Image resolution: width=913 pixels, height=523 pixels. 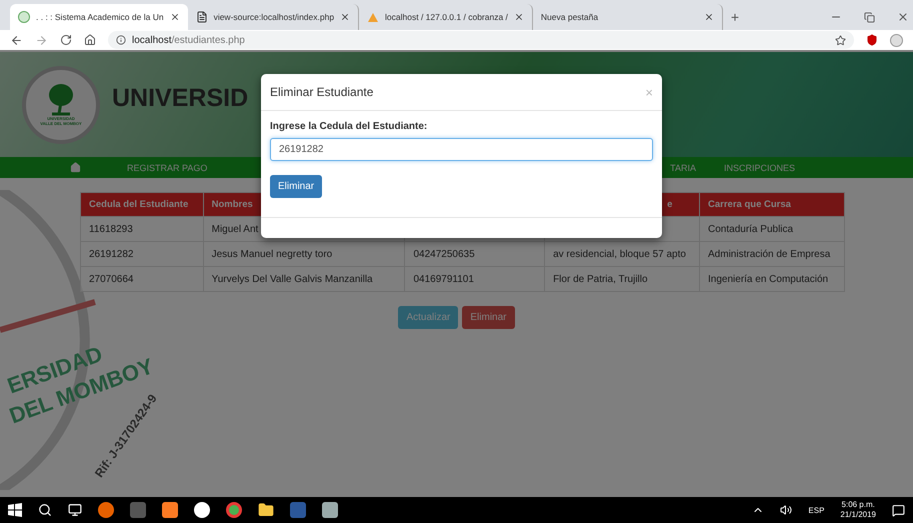 I want to click on column-header: Cedula del Estudiante, so click(x=142, y=204).